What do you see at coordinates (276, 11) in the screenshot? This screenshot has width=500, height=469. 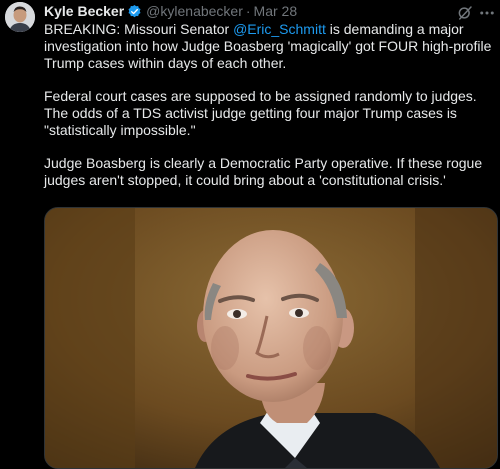 I see `tweet-date: Mar 28` at bounding box center [276, 11].